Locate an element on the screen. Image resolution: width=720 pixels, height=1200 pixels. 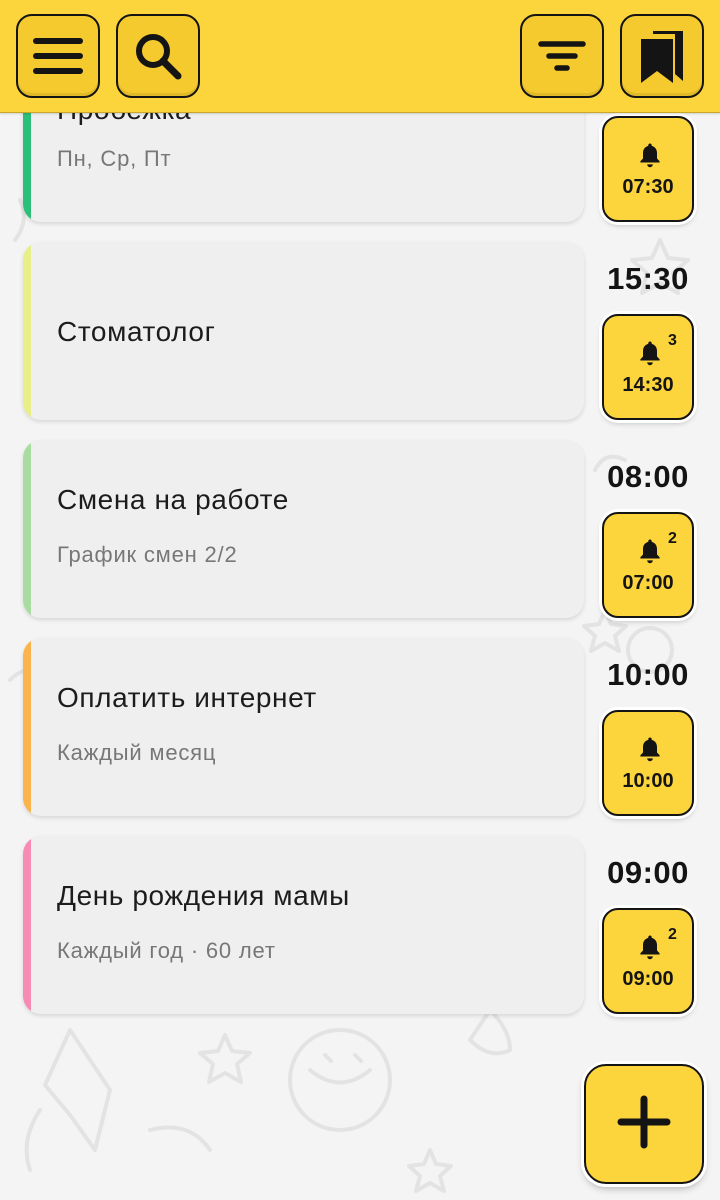
reminder-card: Оплатить интернет Каждый месяц is located at coordinates (303, 727).